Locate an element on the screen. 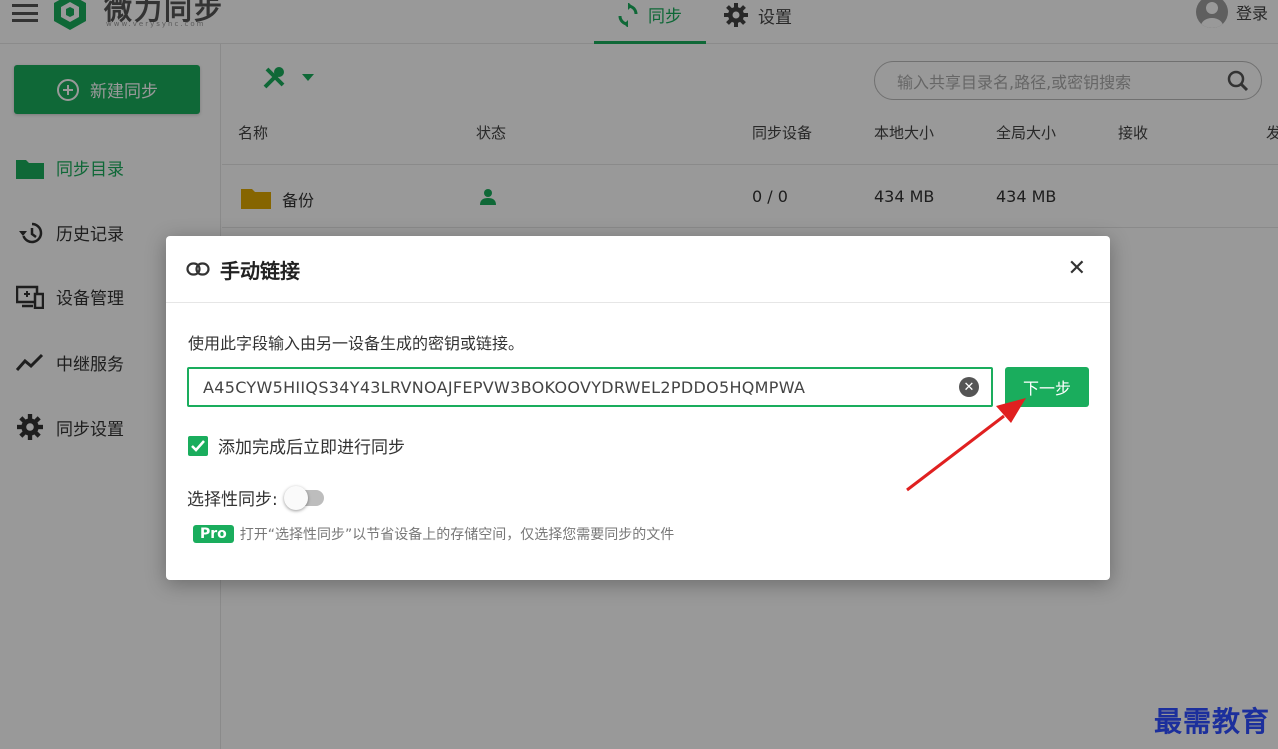  sync-after-add-option: 添加完成后立即进行同步 is located at coordinates (296, 445).